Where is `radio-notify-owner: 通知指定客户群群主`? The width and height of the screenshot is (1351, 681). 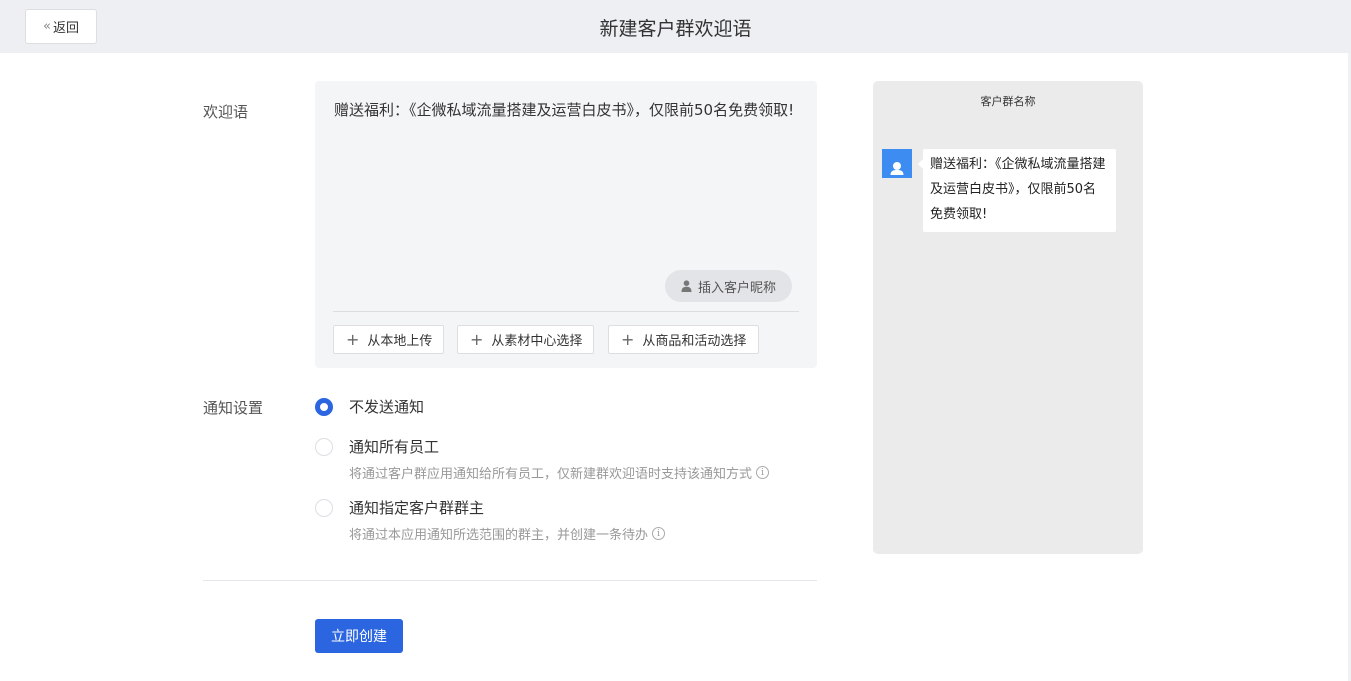 radio-notify-owner: 通知指定客户群群主 is located at coordinates (399, 507).